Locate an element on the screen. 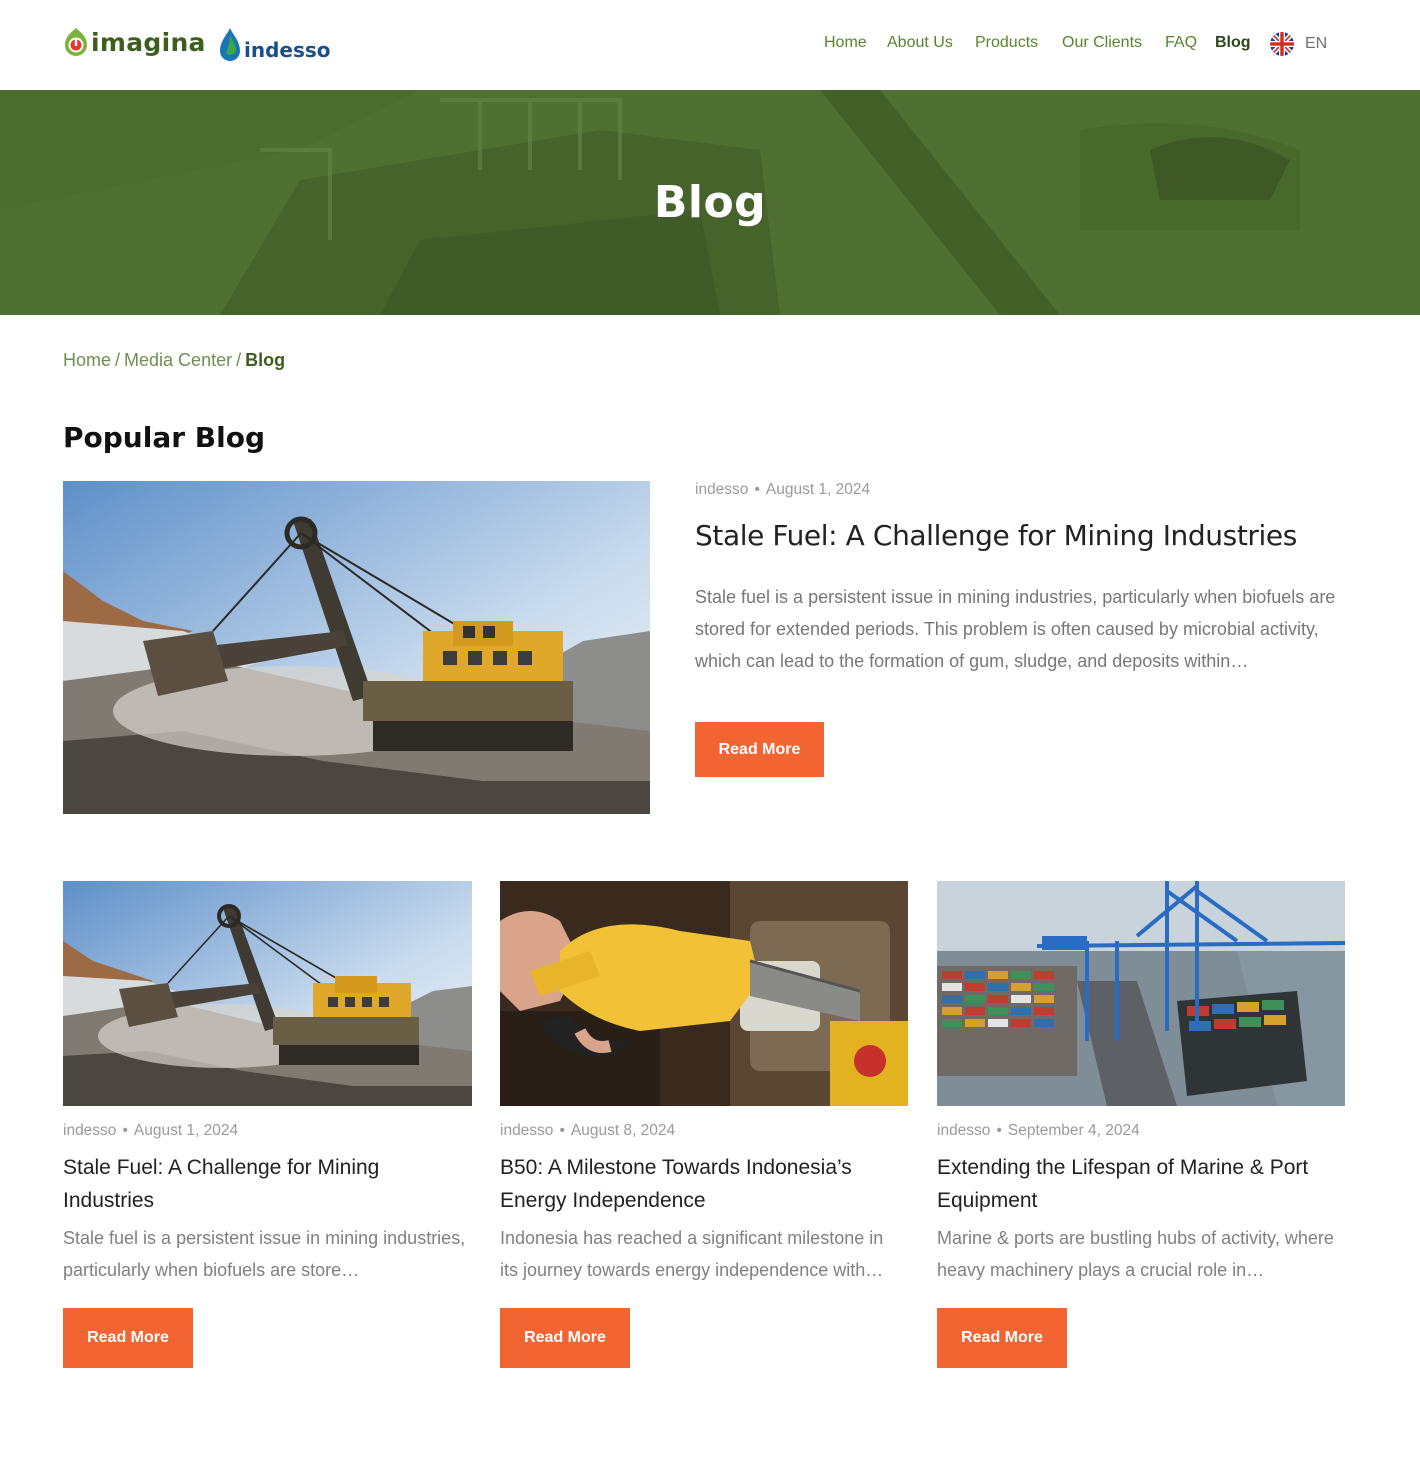  featured-post-author: indesso is located at coordinates (722, 489).